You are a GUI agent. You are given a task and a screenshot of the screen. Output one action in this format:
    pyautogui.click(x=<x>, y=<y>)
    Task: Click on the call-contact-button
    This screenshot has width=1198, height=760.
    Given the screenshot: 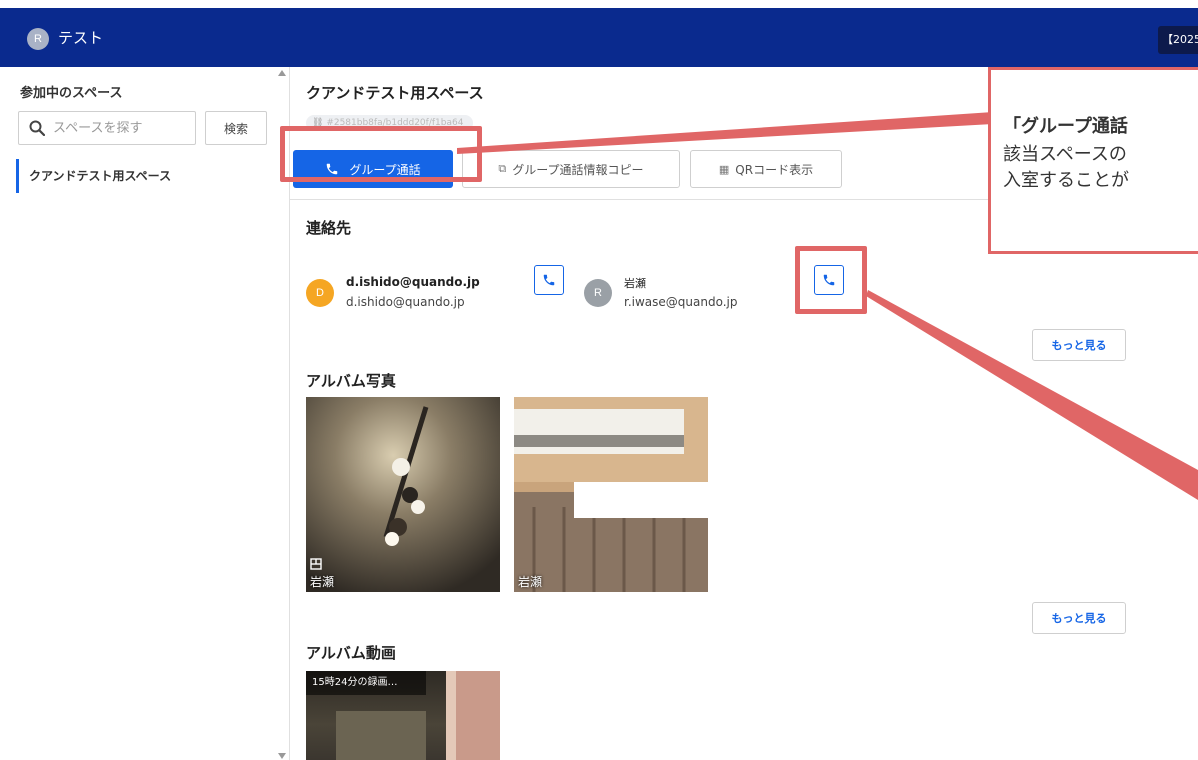 What is the action you would take?
    pyautogui.click(x=549, y=280)
    